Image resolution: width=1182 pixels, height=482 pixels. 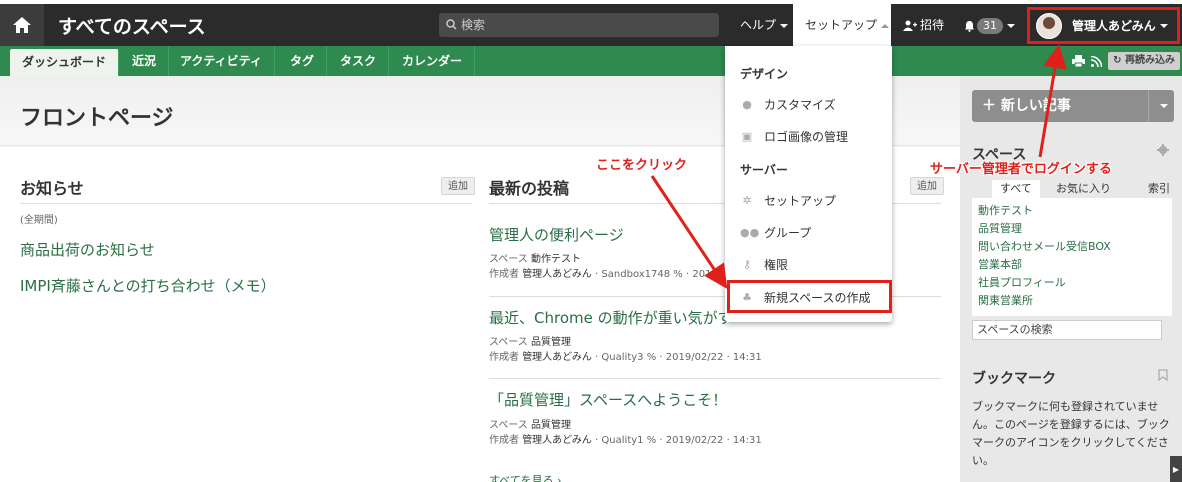 What do you see at coordinates (642, 165) in the screenshot?
I see `annotation-click-here: ここをクリック` at bounding box center [642, 165].